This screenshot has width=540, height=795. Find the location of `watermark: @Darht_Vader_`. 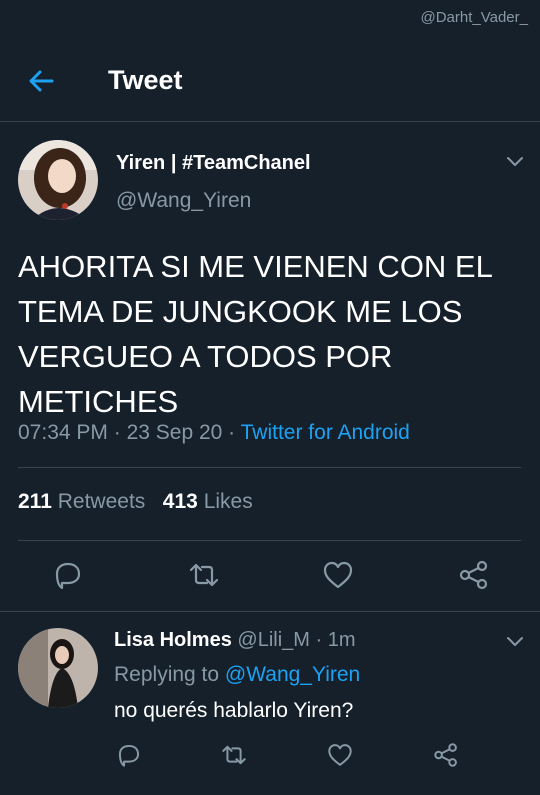

watermark: @Darht_Vader_ is located at coordinates (474, 17).